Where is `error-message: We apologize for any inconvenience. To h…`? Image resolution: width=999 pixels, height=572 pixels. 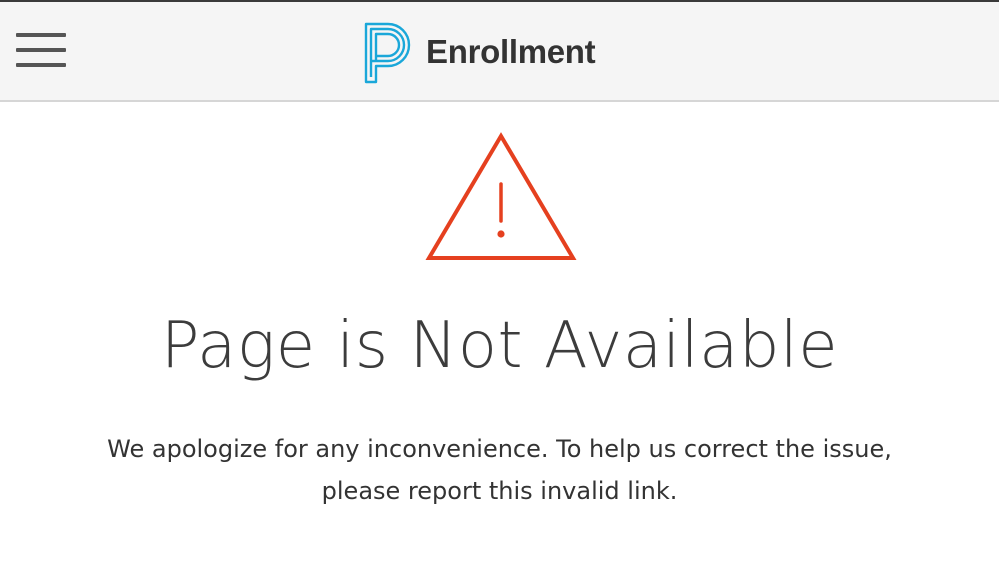
error-message: We apologize for any inconvenience. To h… is located at coordinates (499, 470).